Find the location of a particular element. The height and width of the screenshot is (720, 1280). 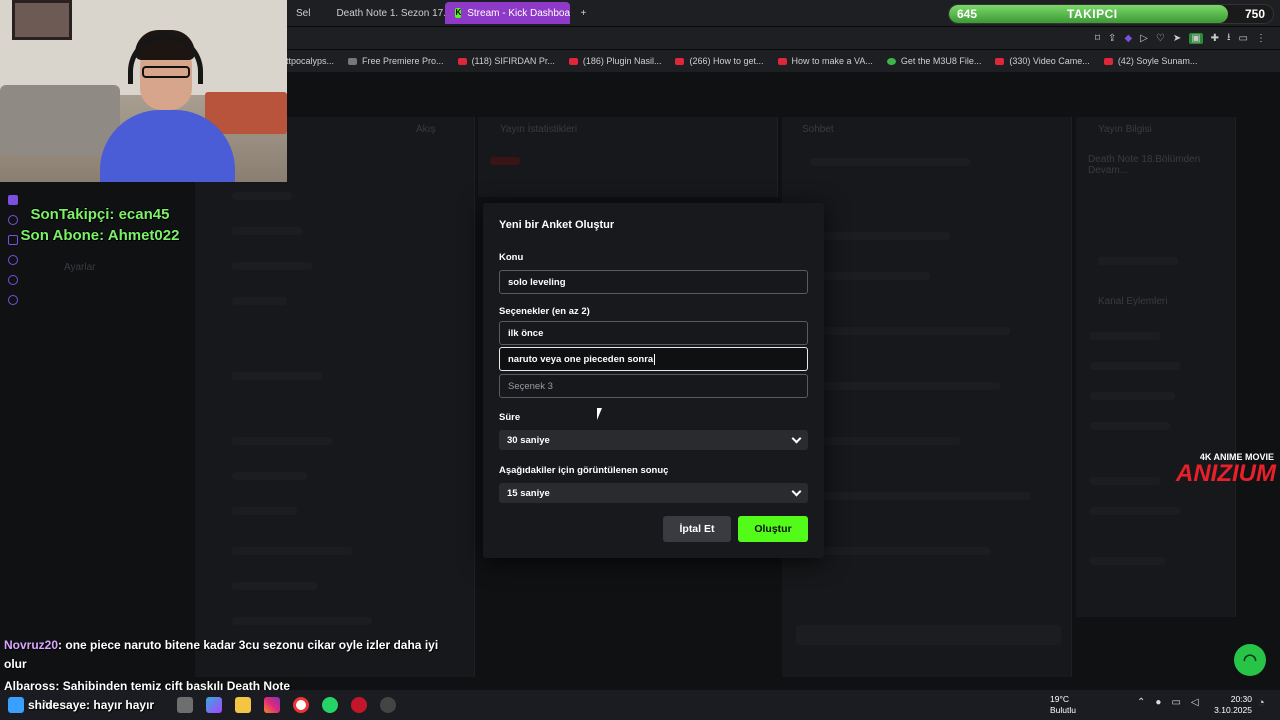

create-button: Oluştur is located at coordinates (773, 529).